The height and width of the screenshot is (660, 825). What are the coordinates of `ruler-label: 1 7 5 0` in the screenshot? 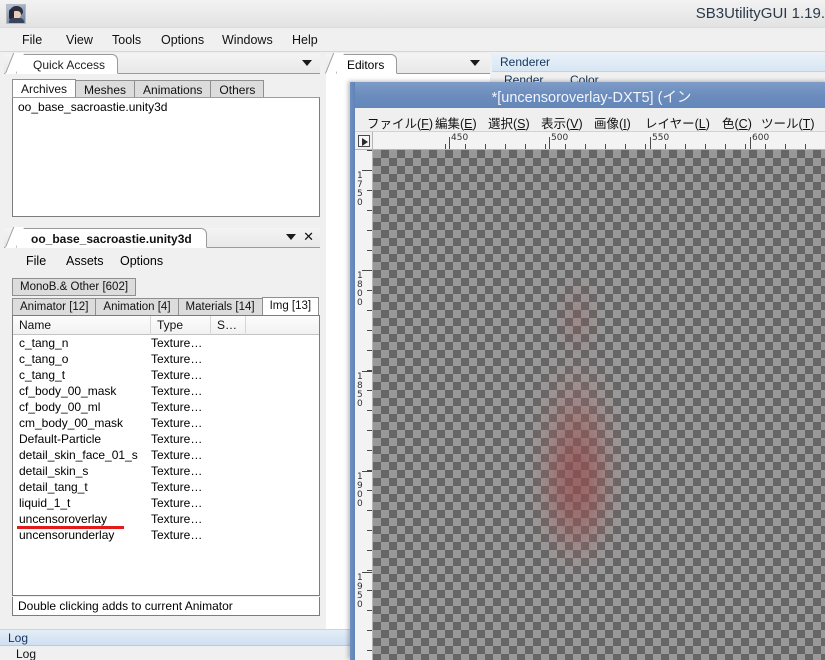 It's located at (360, 189).